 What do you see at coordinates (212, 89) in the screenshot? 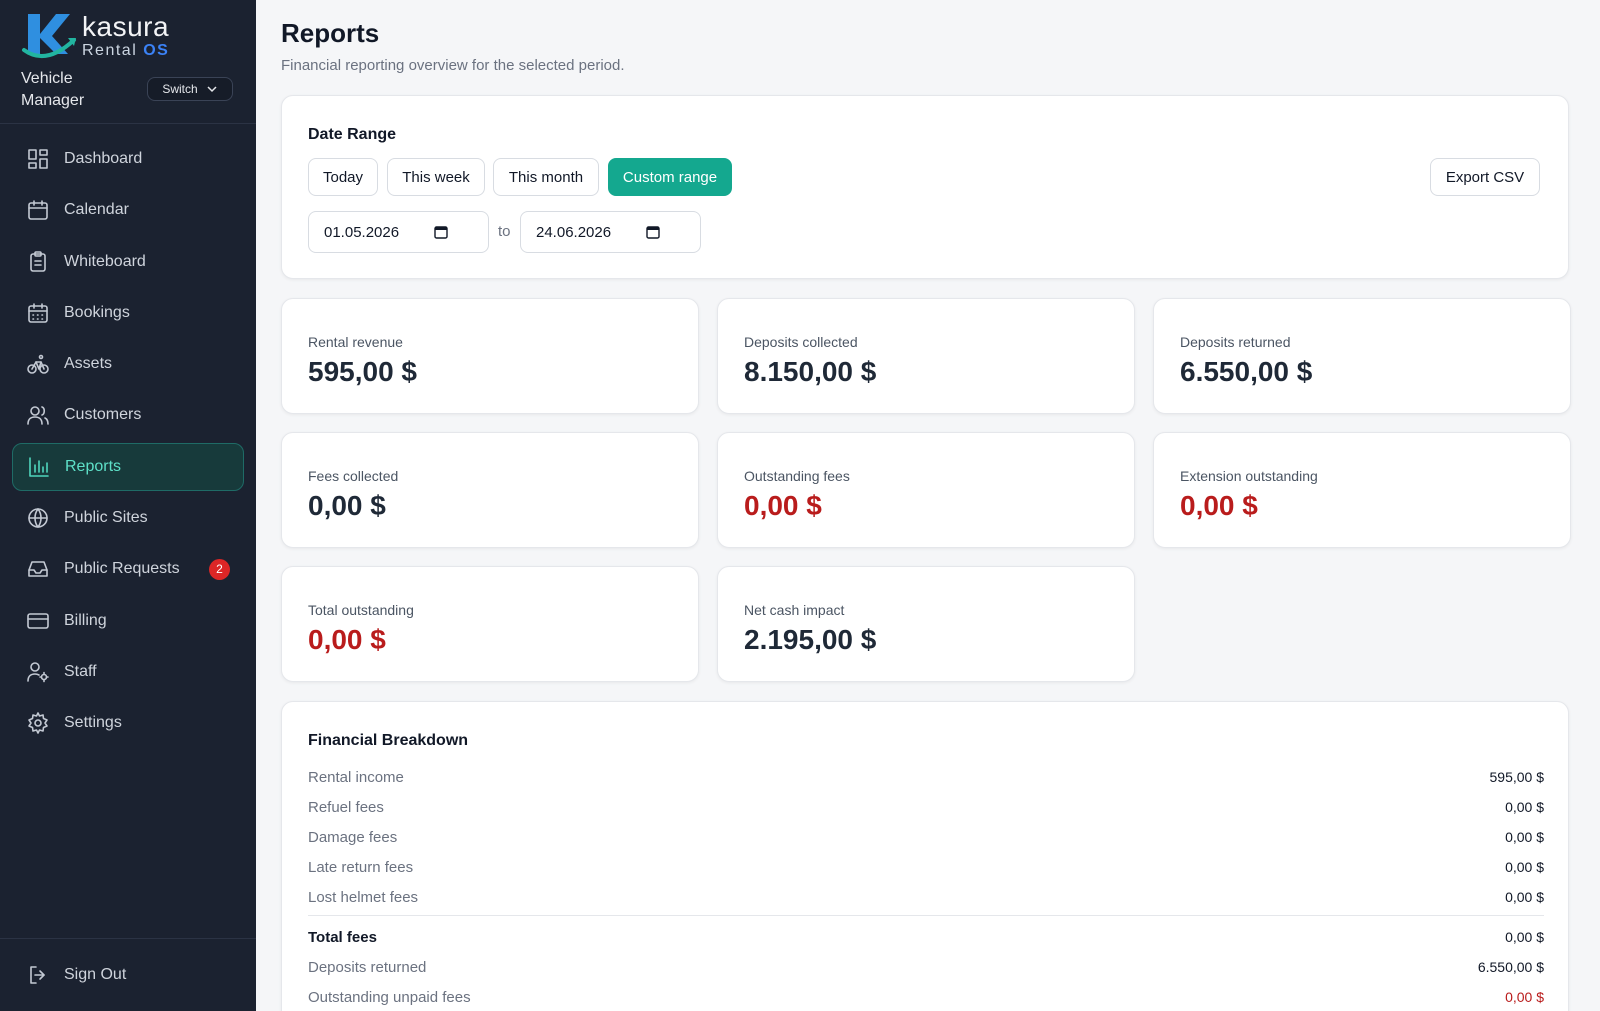
I see `chevron-down-icon` at bounding box center [212, 89].